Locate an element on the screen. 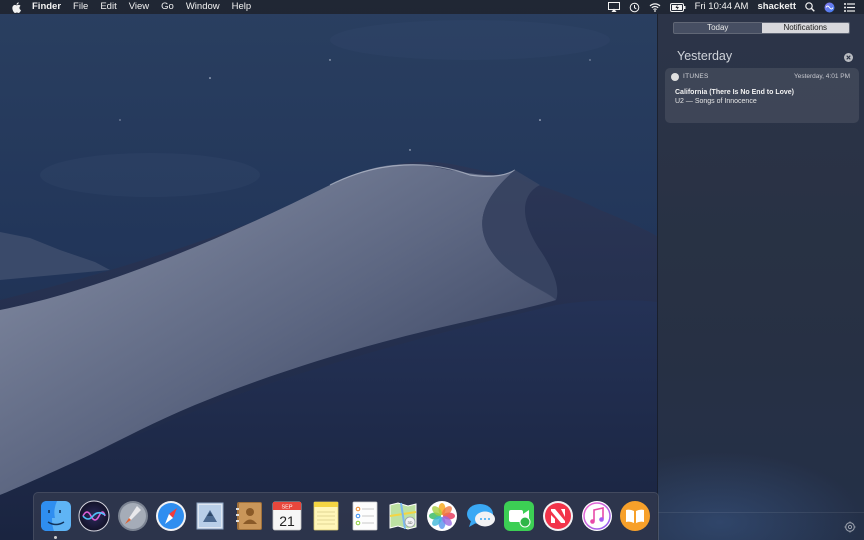 The width and height of the screenshot is (864, 540). close-icon is located at coordinates (848, 57).